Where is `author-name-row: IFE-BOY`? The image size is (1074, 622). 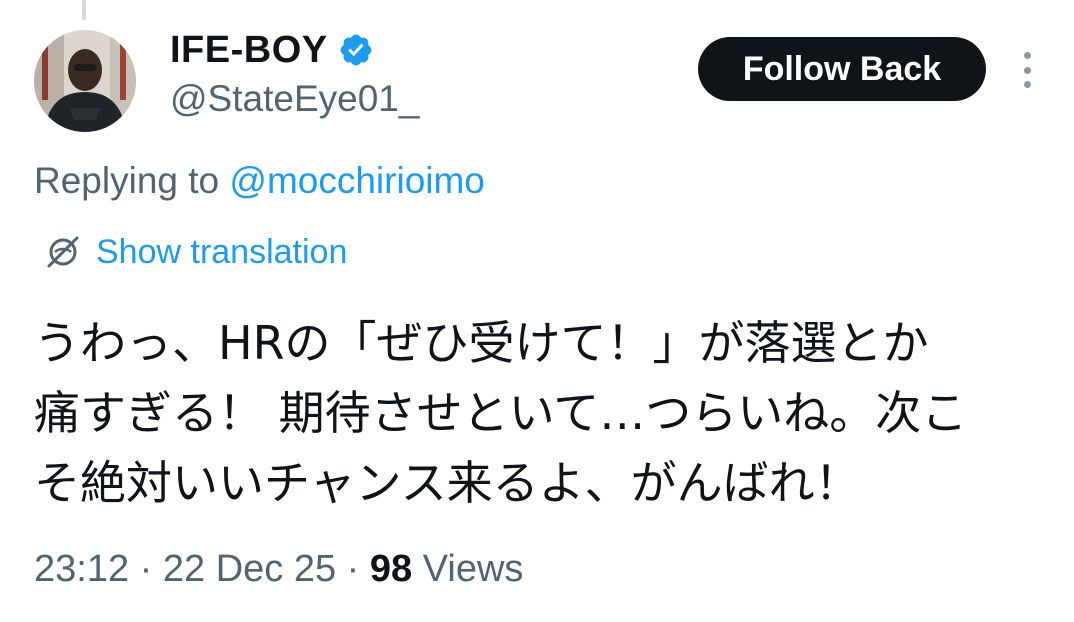 author-name-row: IFE-BOY is located at coordinates (272, 50).